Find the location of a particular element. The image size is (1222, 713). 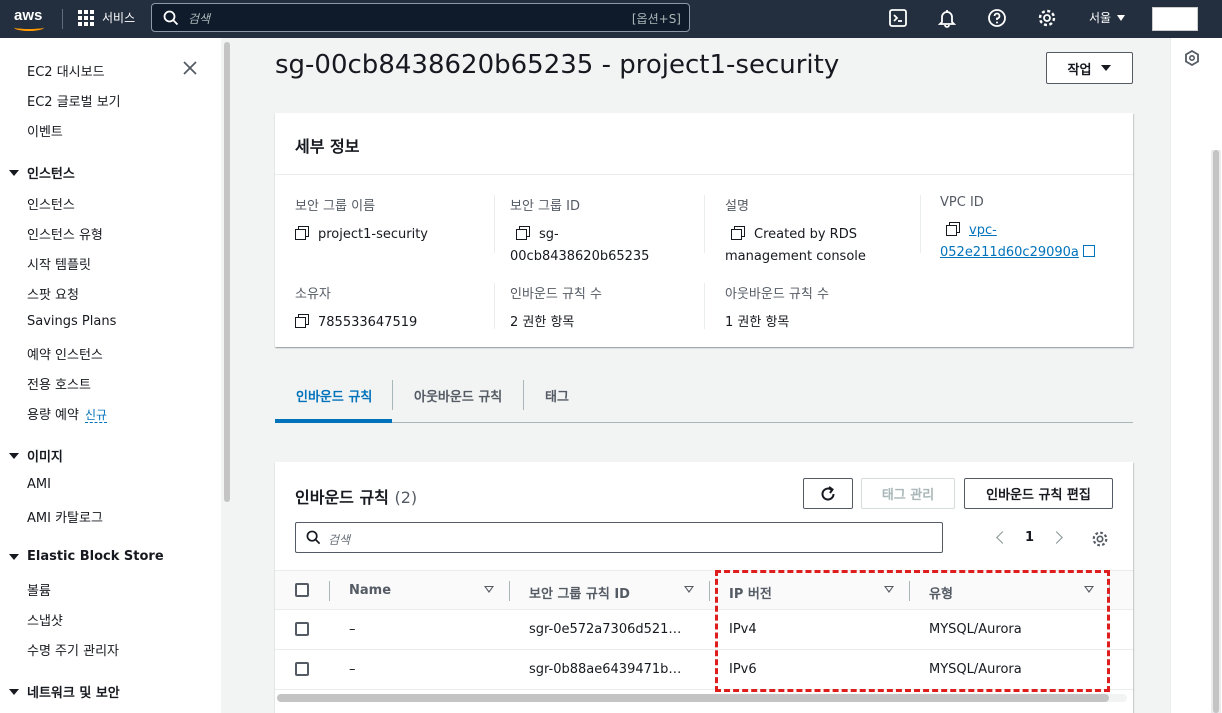

description-field: 설명 Created by RDS management console is located at coordinates (820, 231).